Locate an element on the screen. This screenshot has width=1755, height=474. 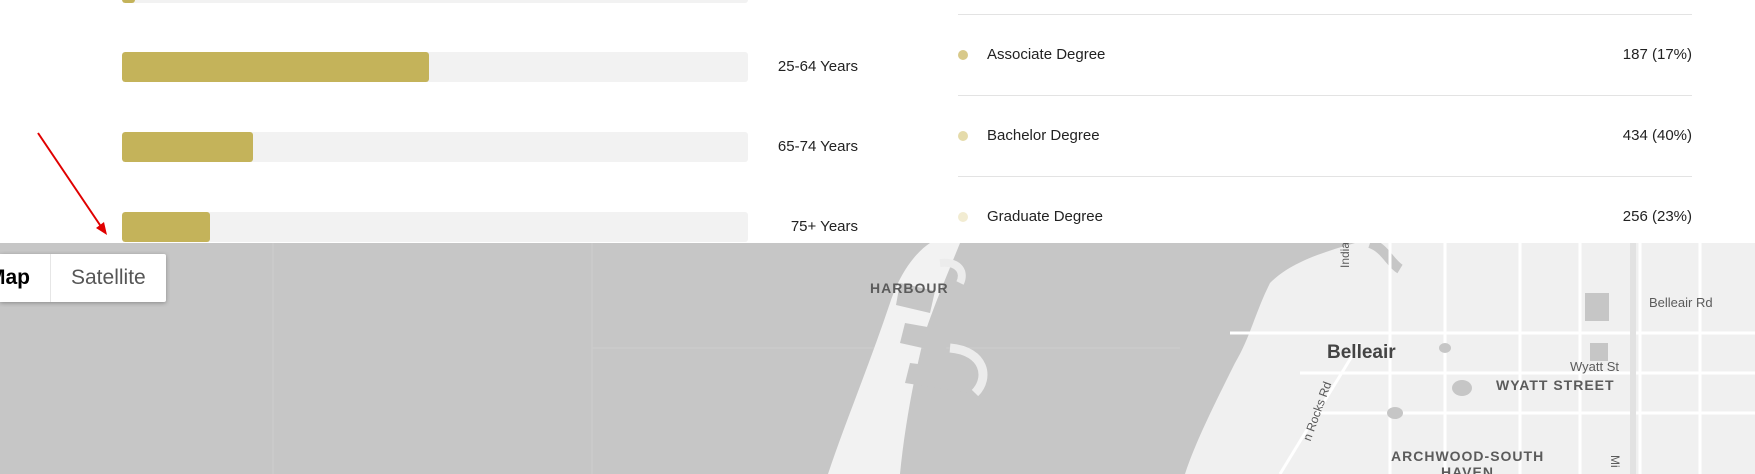
map-label-mi: Mi is located at coordinates (1615, 461).